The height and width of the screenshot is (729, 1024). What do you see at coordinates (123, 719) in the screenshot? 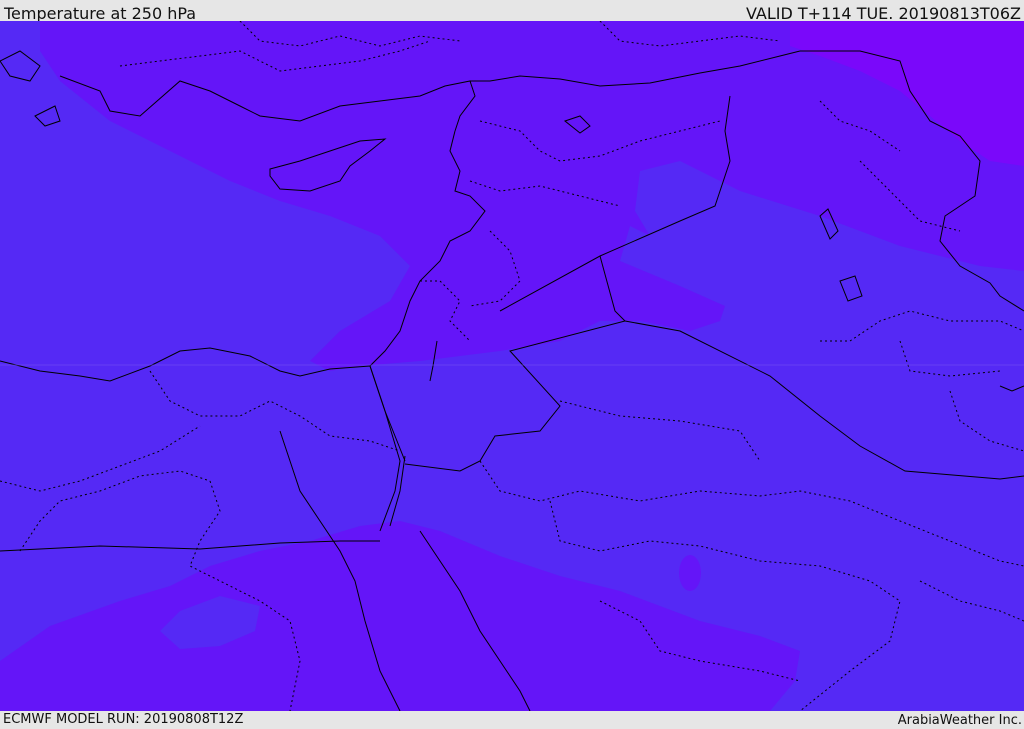
I see `model-run-label: ECMWF MODEL RUN: 20190808T12Z` at bounding box center [123, 719].